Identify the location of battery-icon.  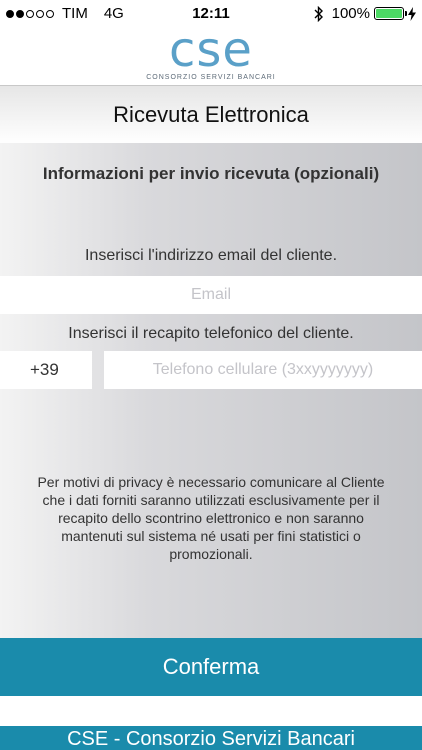
(390, 13).